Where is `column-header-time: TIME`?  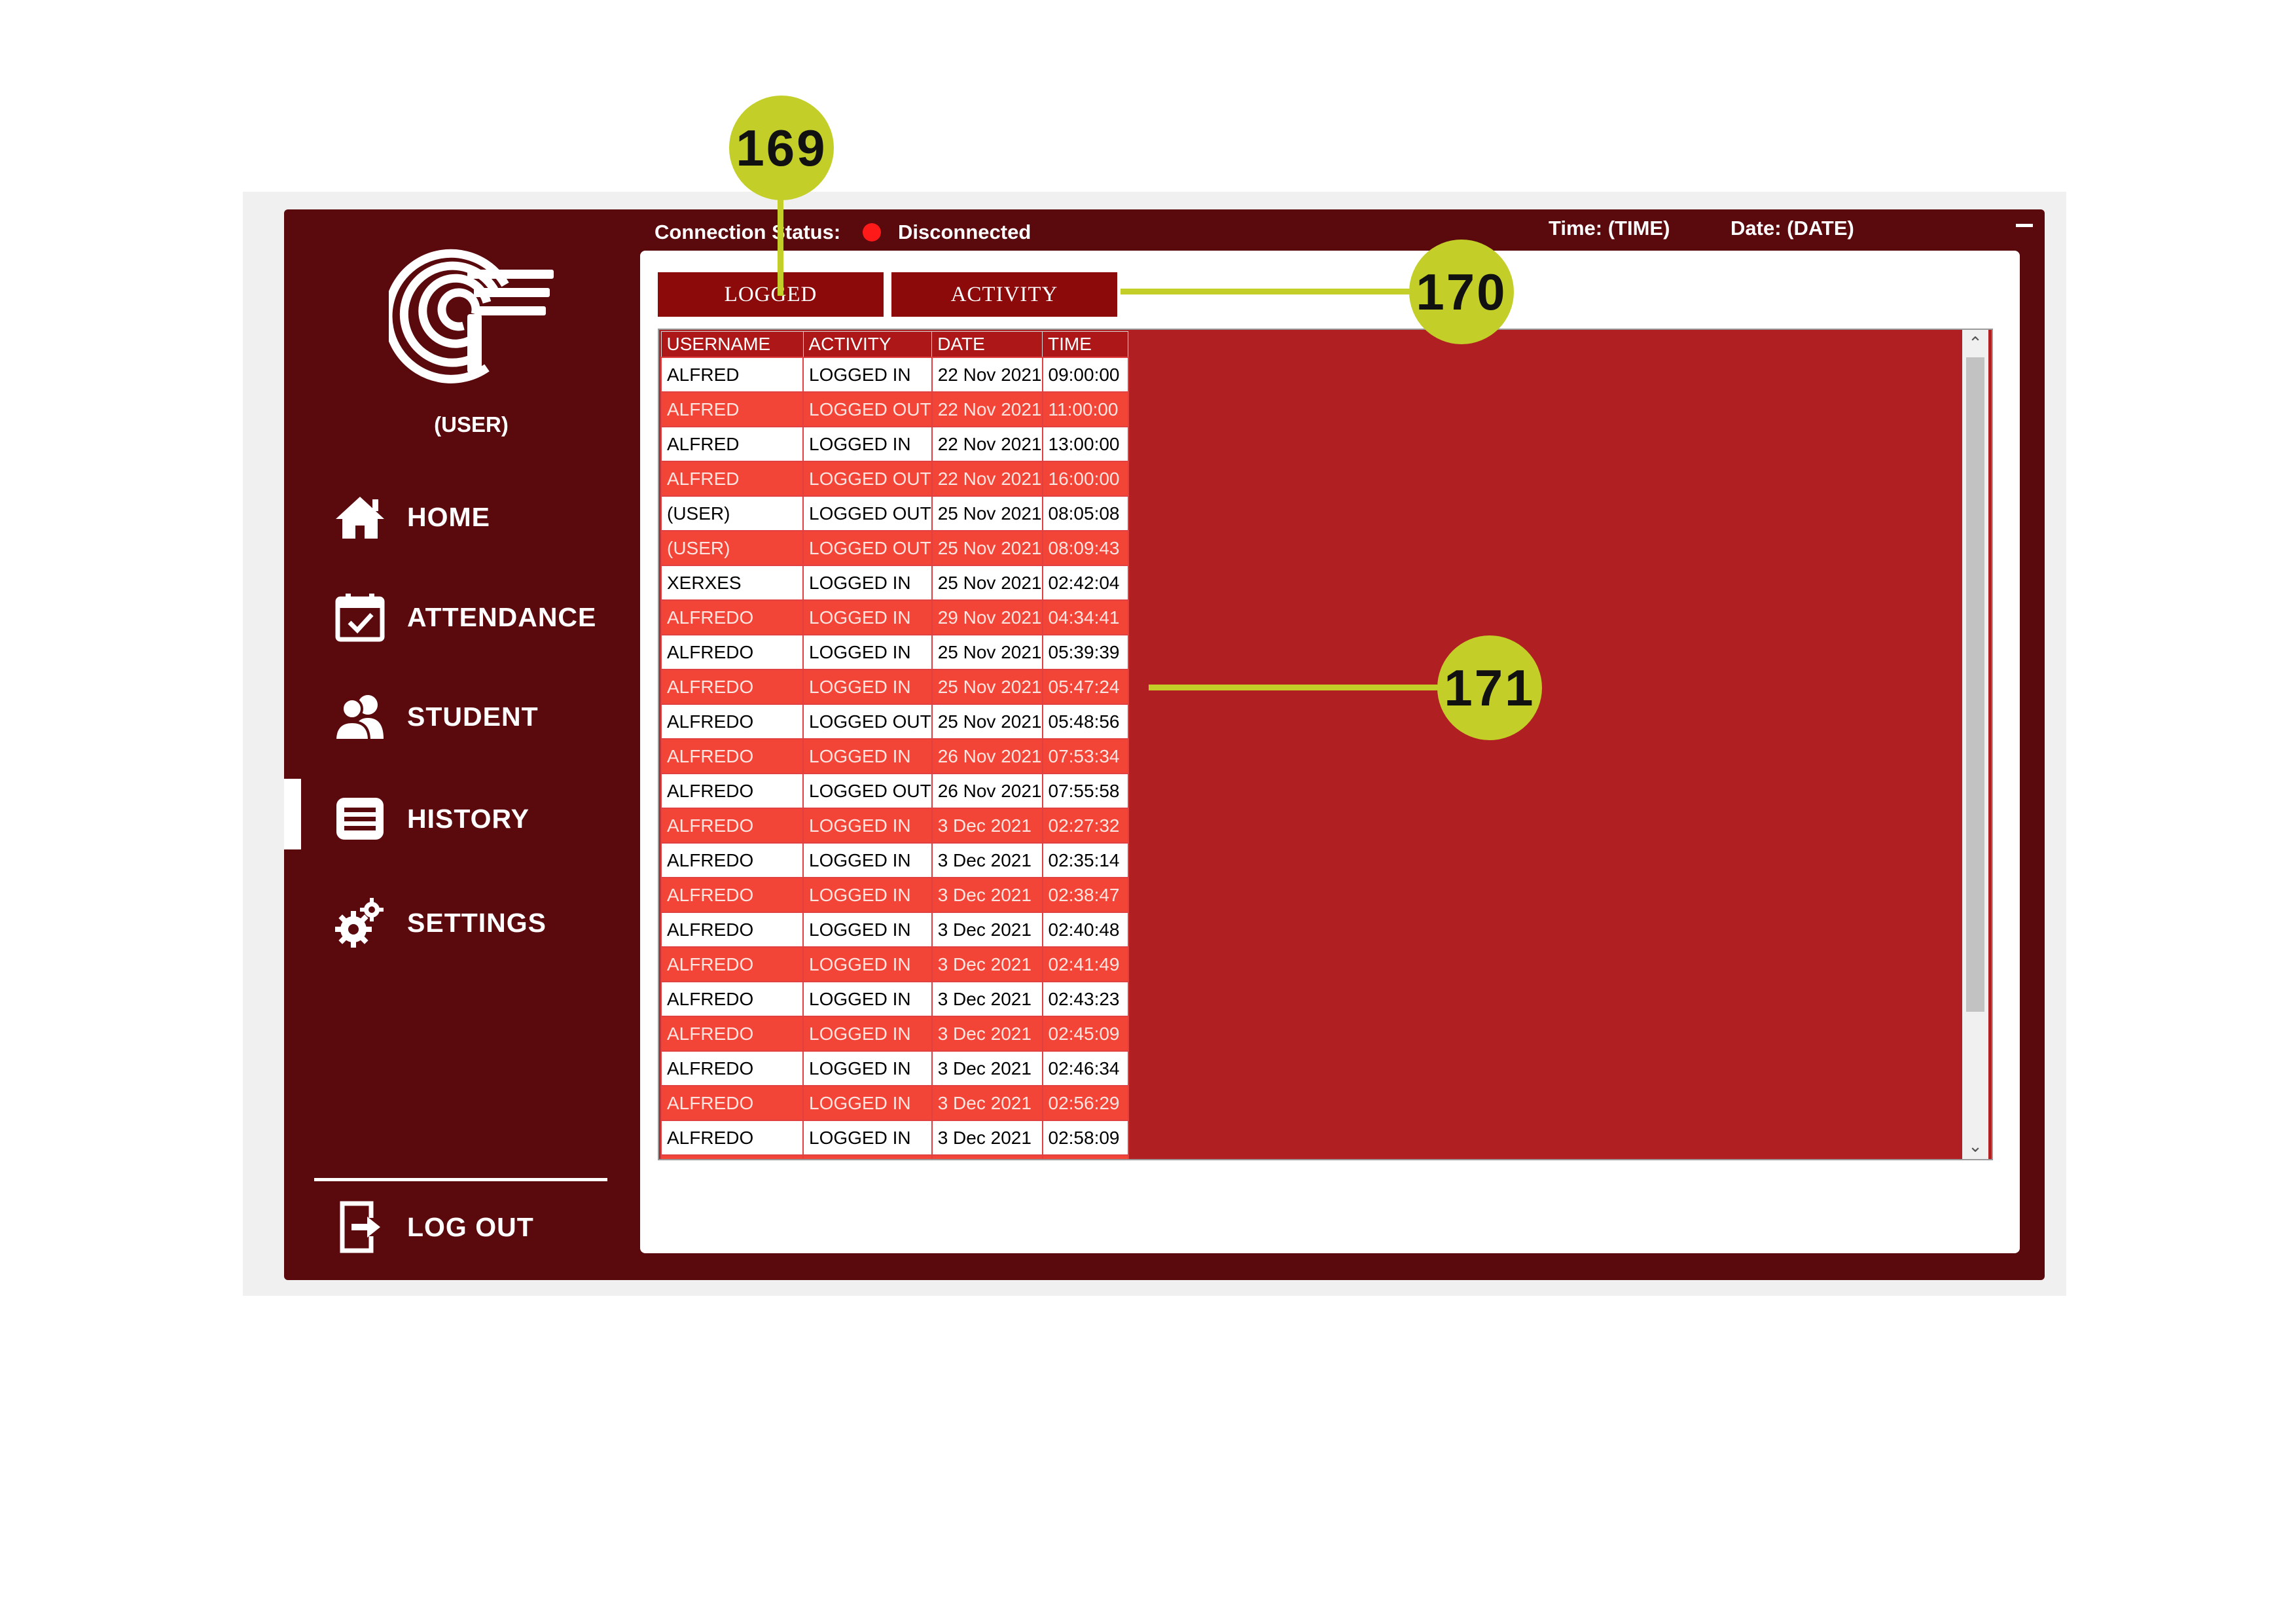
column-header-time: TIME is located at coordinates (1085, 345).